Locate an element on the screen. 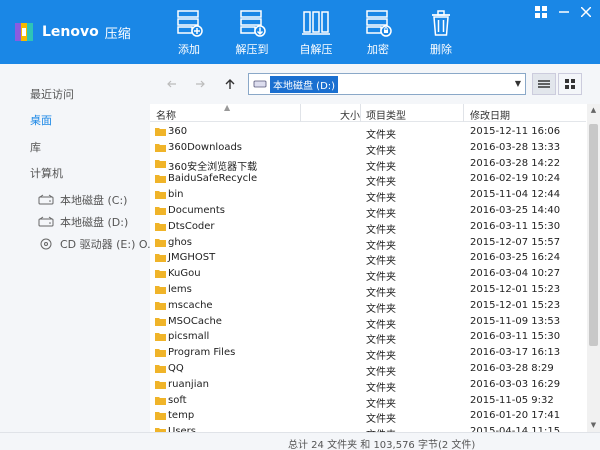 The image size is (600, 450). file-row: lems 文件夹 2015-12-01 15:23 is located at coordinates (368, 290).